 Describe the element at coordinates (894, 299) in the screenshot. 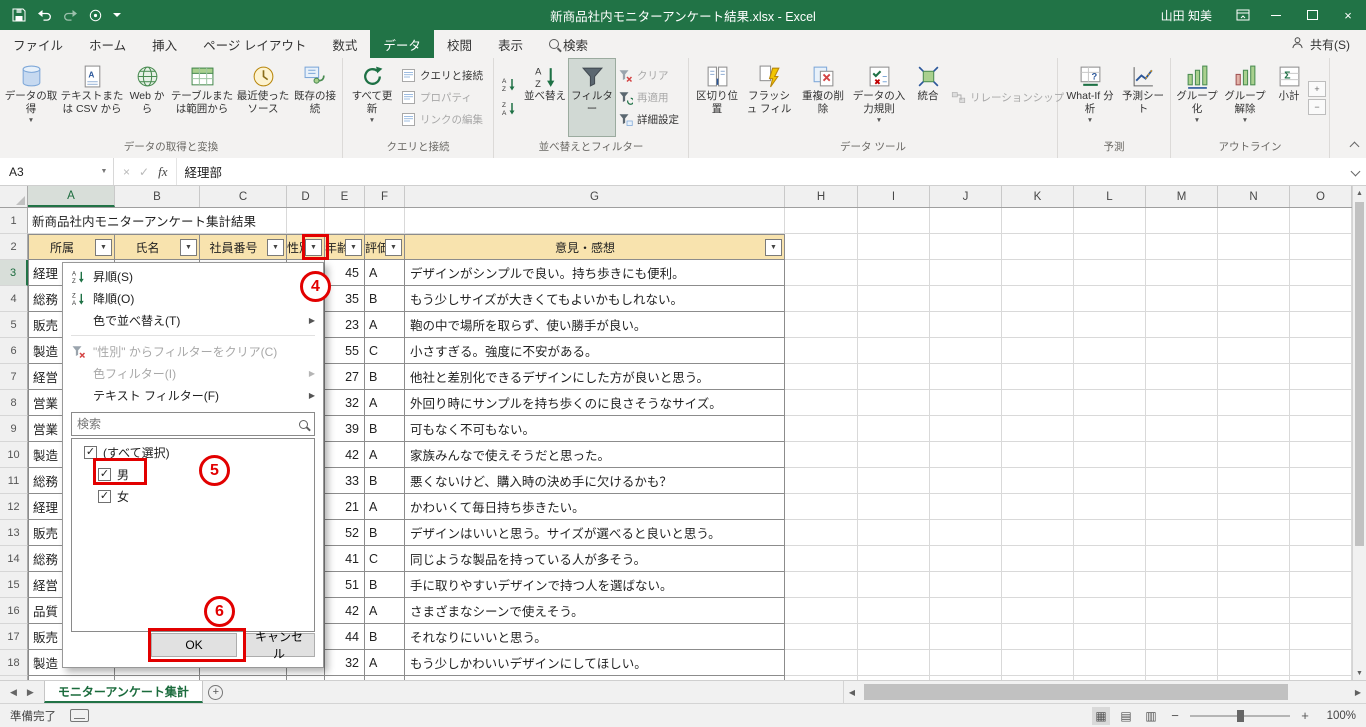

I see `cell-I4` at that location.